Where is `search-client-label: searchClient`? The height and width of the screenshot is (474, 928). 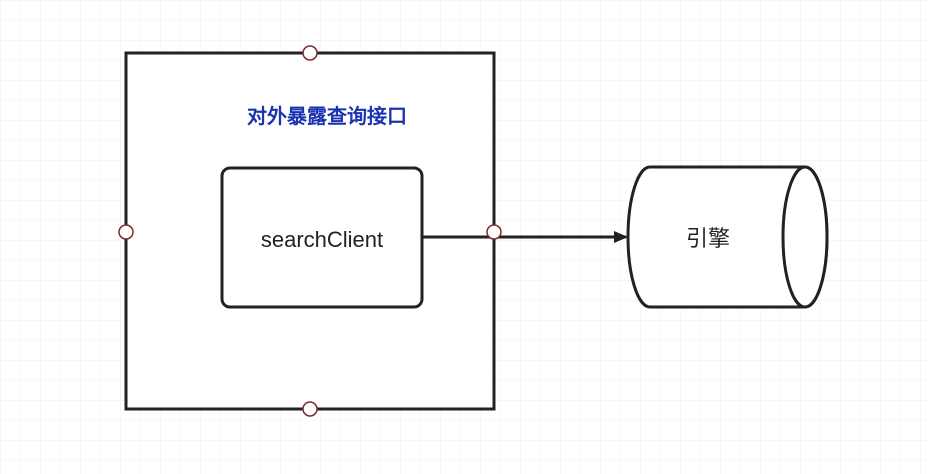 search-client-label: searchClient is located at coordinates (322, 239).